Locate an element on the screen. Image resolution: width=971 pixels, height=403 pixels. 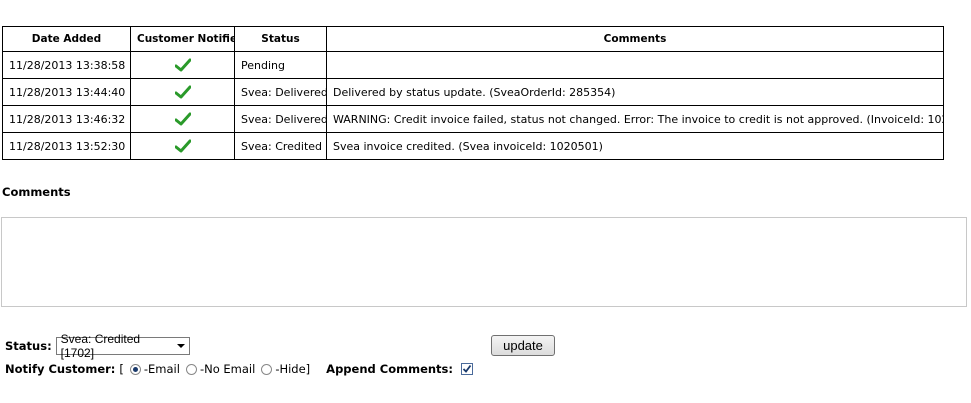
header-customer-notified: Customer Notified is located at coordinates (182, 39).